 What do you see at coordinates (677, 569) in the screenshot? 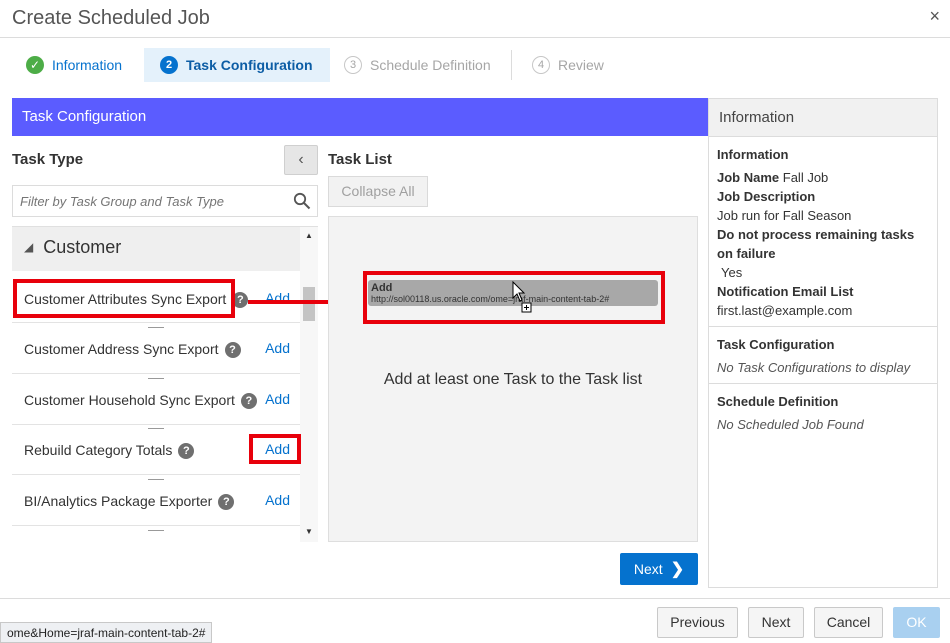
I see `chevron-right-icon: ❯` at bounding box center [677, 569].